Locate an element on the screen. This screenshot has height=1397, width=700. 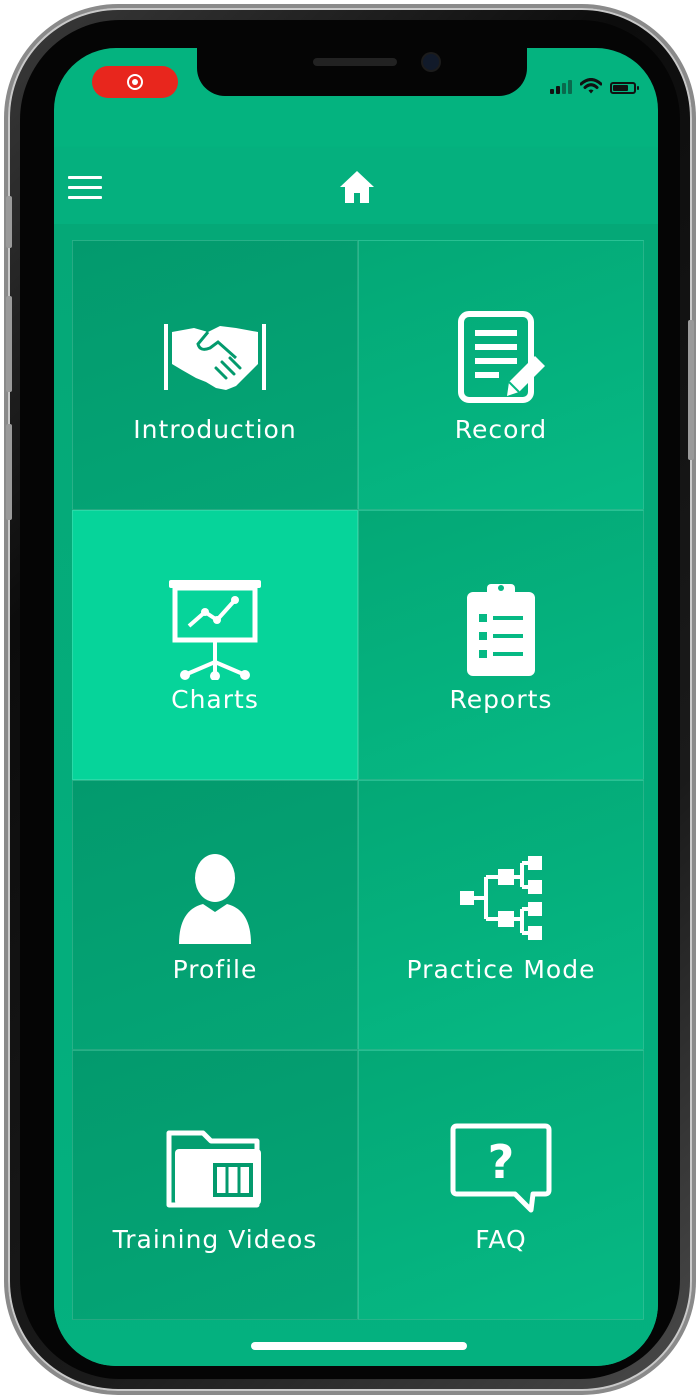
record-icon is located at coordinates (135, 82).